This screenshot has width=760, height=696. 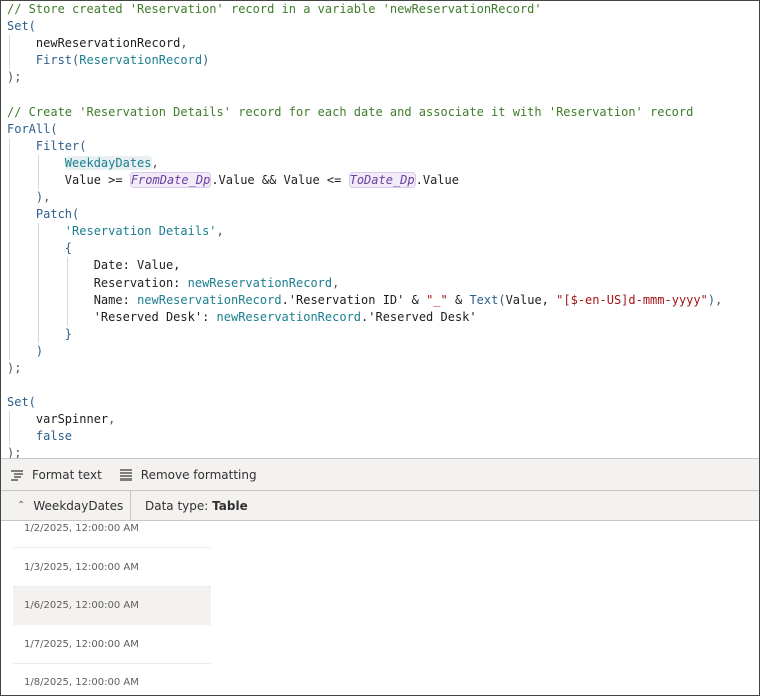 What do you see at coordinates (458, 299) in the screenshot?
I see `code-token-plain: &` at bounding box center [458, 299].